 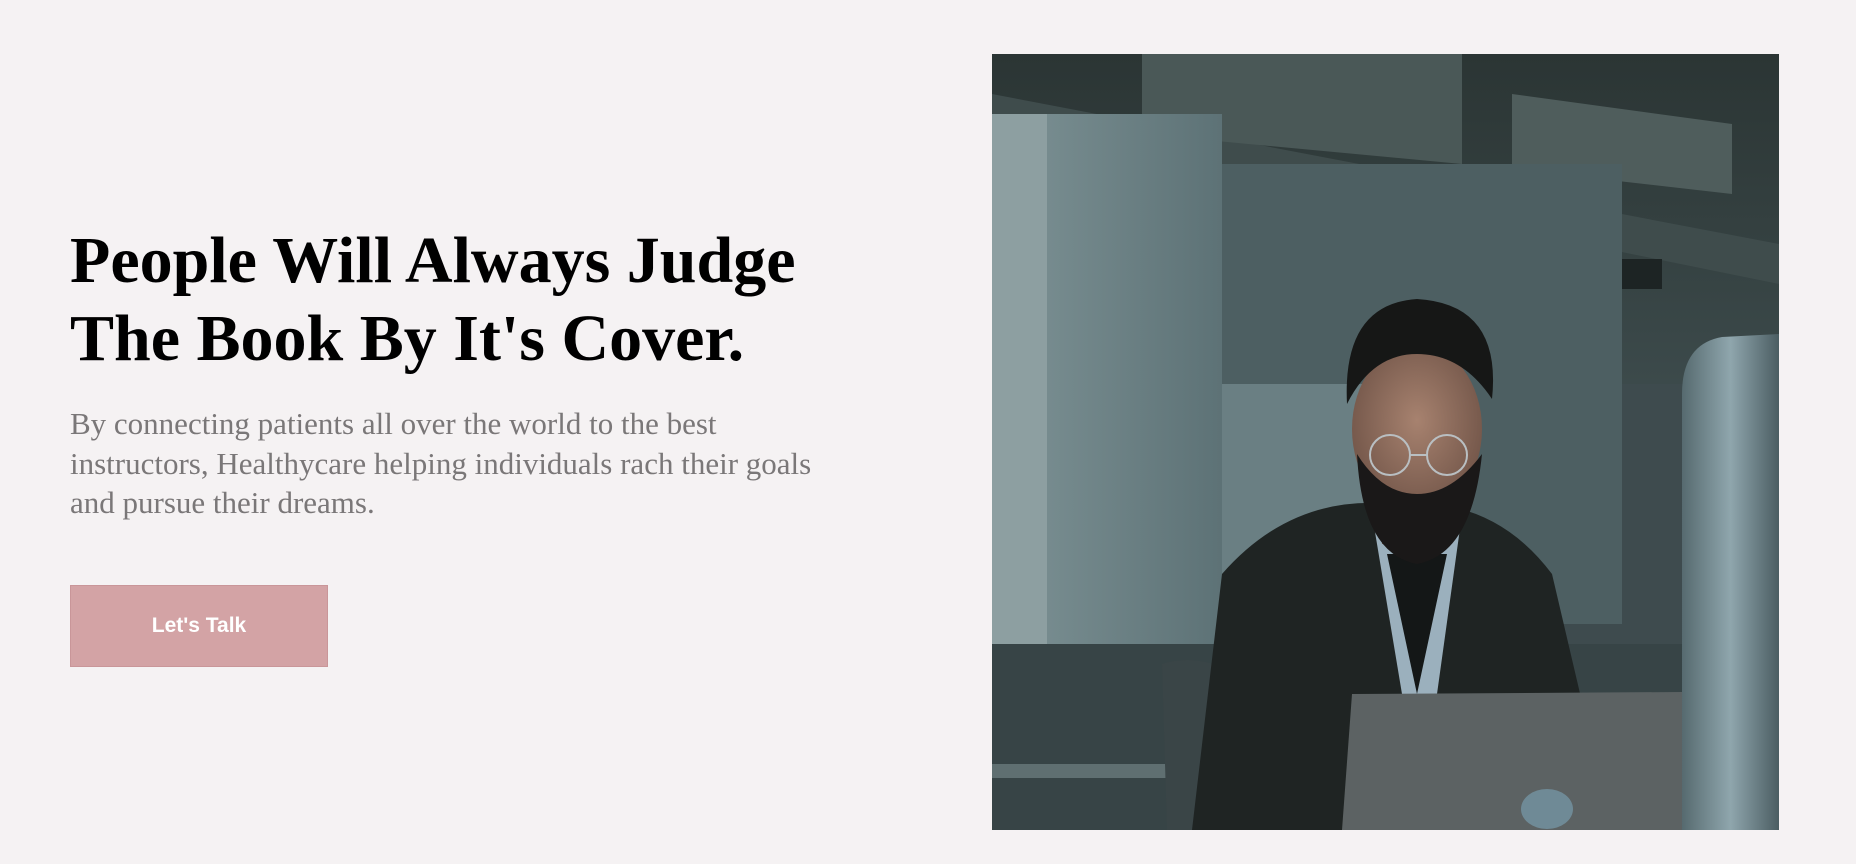 I want to click on lets-talk-button: Let's Talk, so click(x=199, y=626).